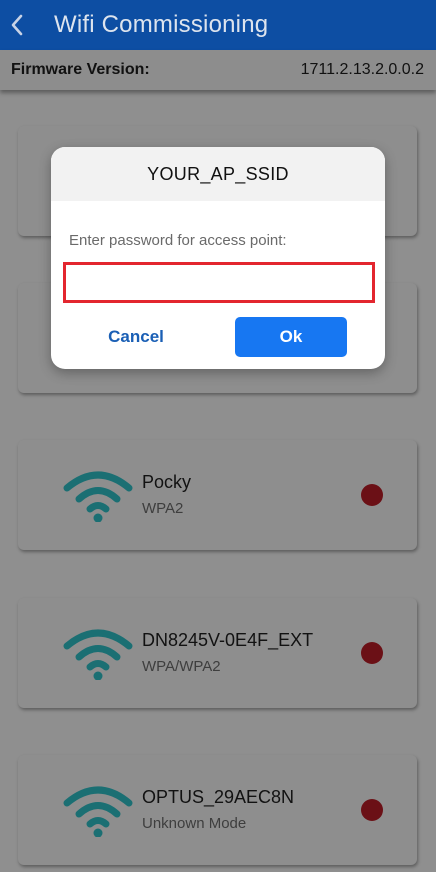 This screenshot has height=872, width=436. I want to click on dialog-title: YOUR_AP_SSID, so click(218, 173).